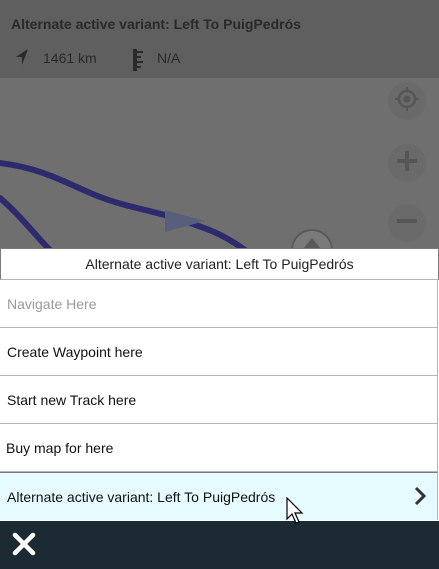 The image size is (439, 569). I want to click on menu-item-navigate-here: Navigate Here, so click(219, 304).